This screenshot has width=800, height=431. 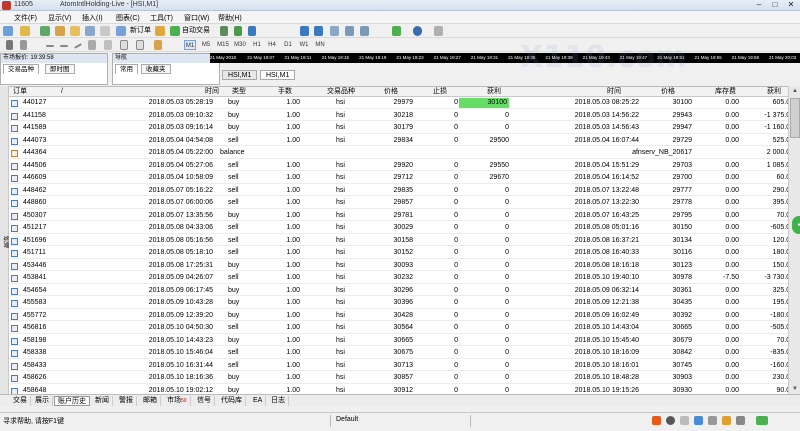 I want to click on timeframe-mn: MN, so click(x=320, y=45).